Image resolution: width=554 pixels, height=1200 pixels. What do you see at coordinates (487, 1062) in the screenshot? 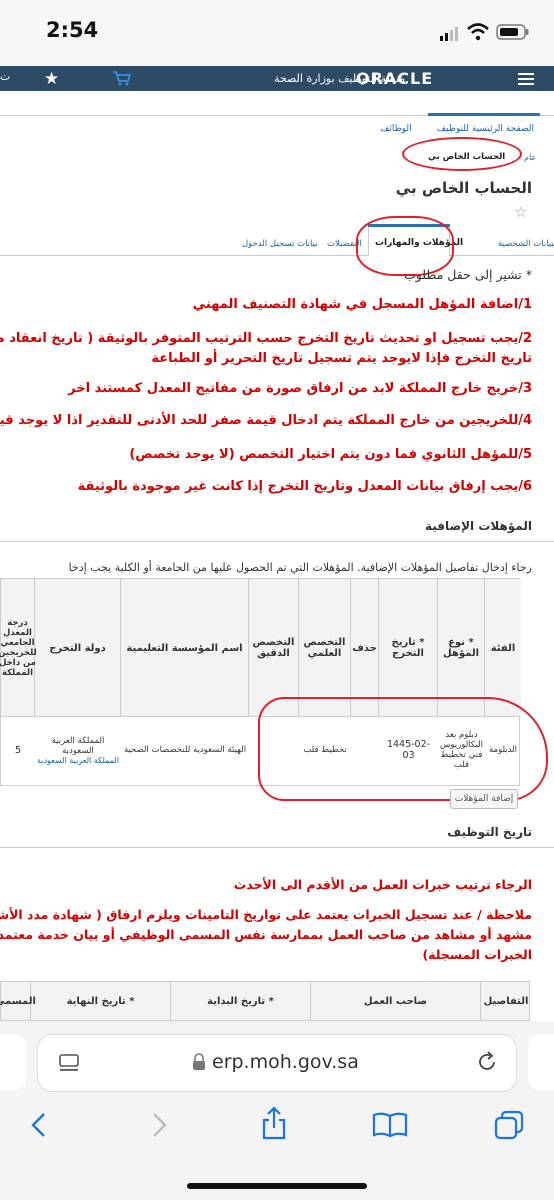
I see `reload-icon` at bounding box center [487, 1062].